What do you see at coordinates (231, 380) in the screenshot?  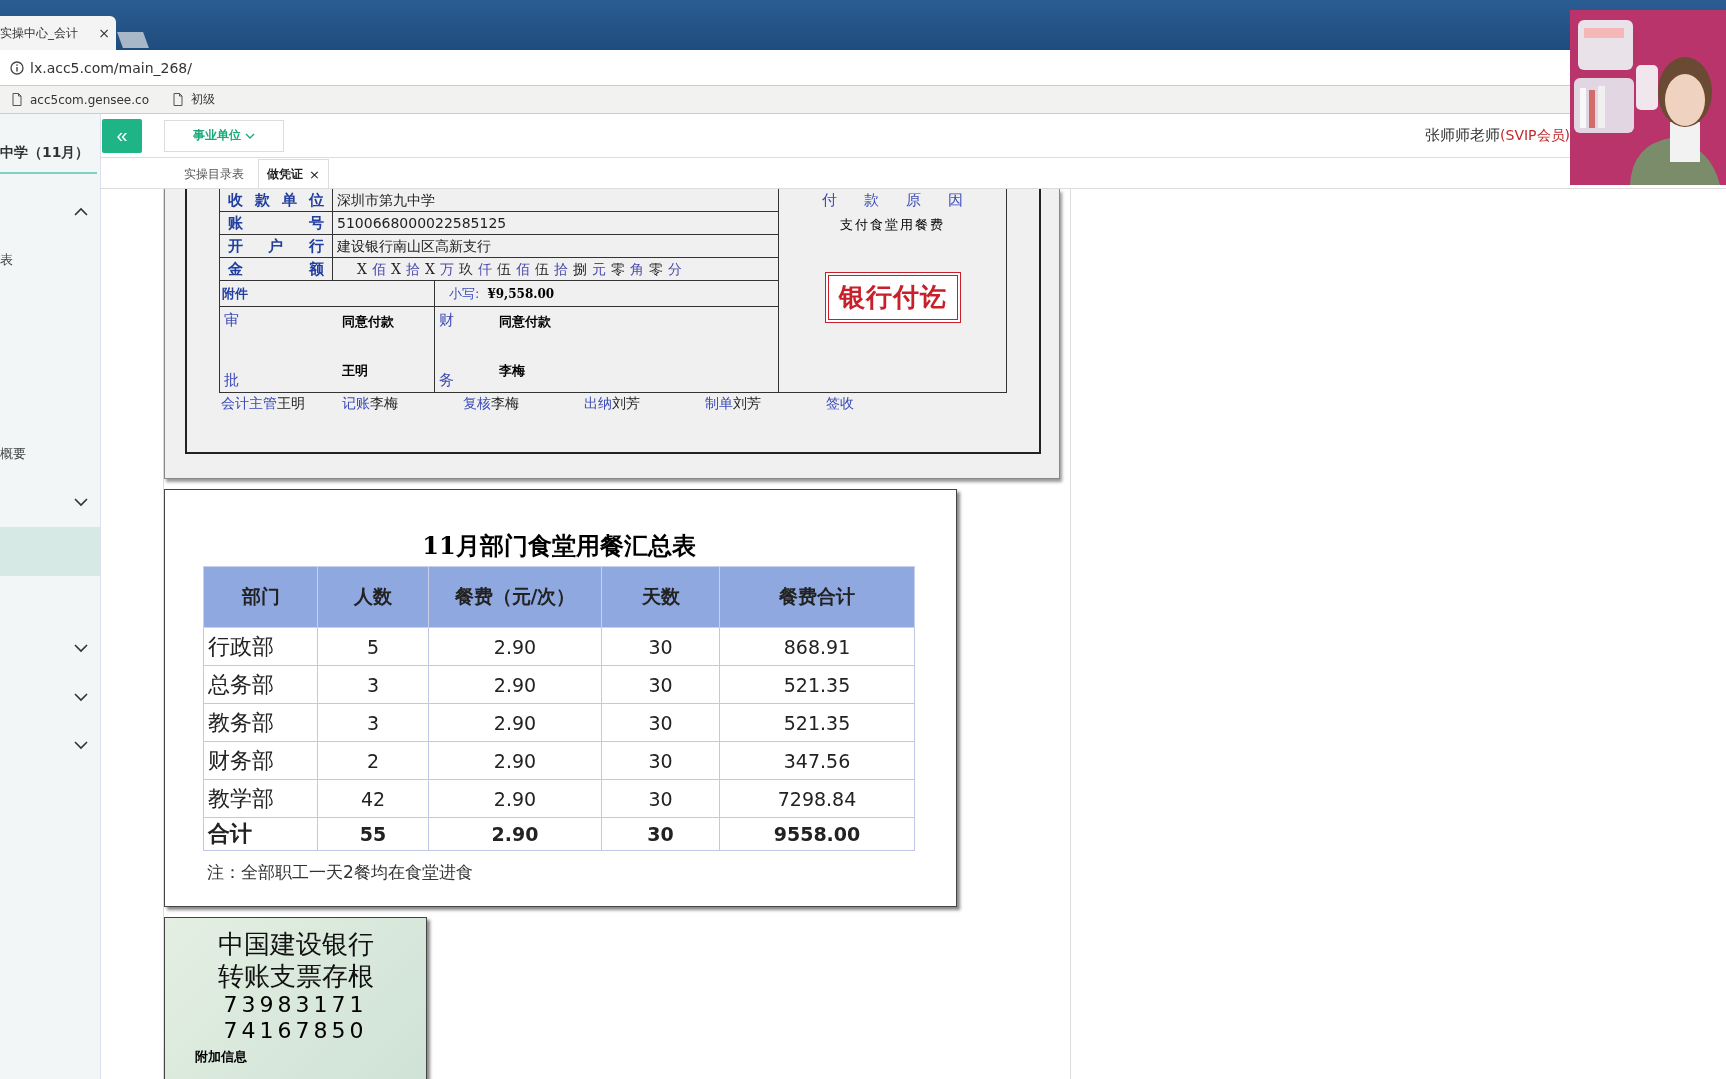 I see `sign-label: 批` at bounding box center [231, 380].